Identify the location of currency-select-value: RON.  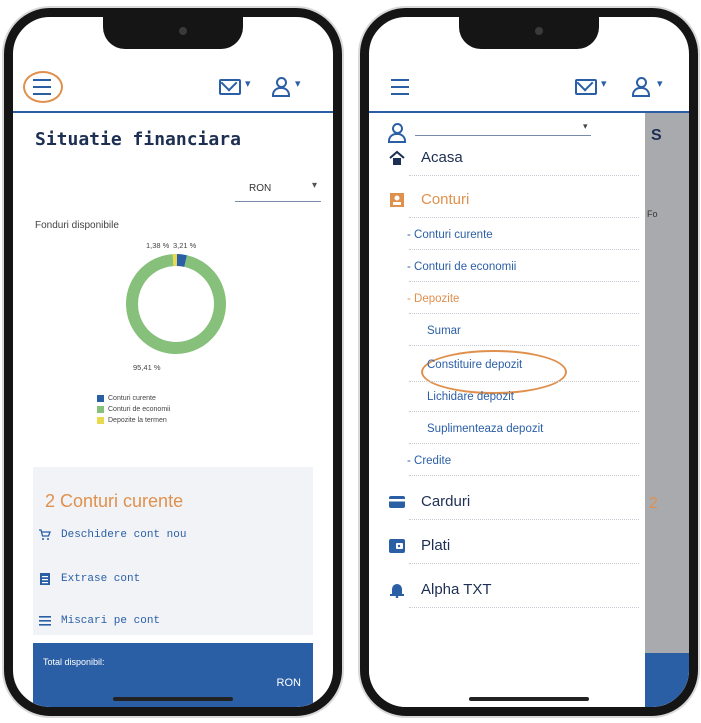
(260, 188).